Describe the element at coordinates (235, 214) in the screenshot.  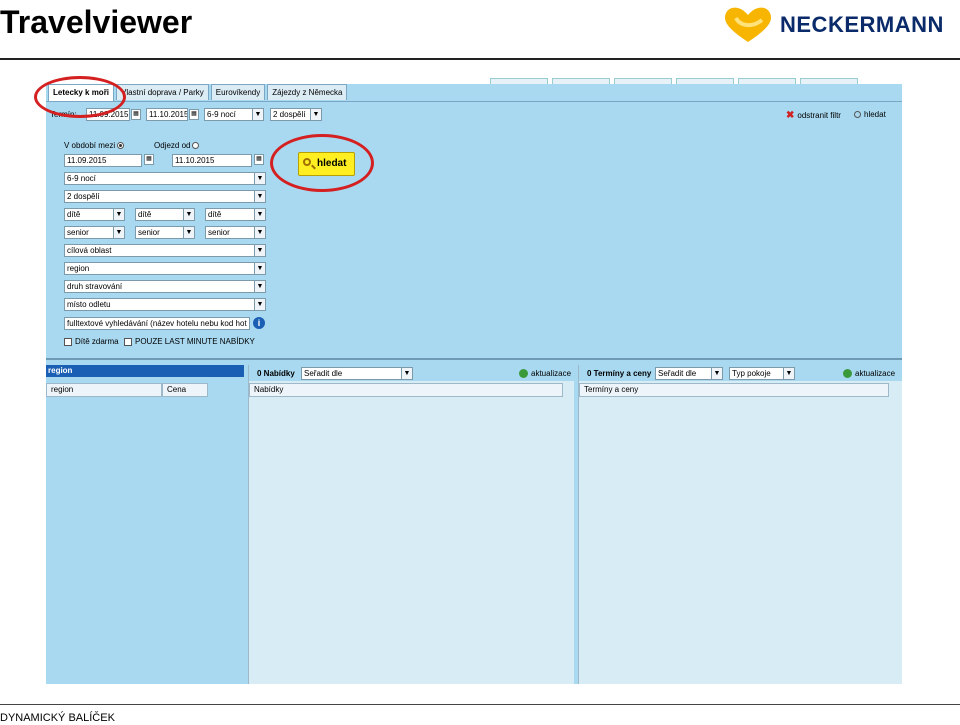
I see `child-select-3: dítě ▼` at that location.